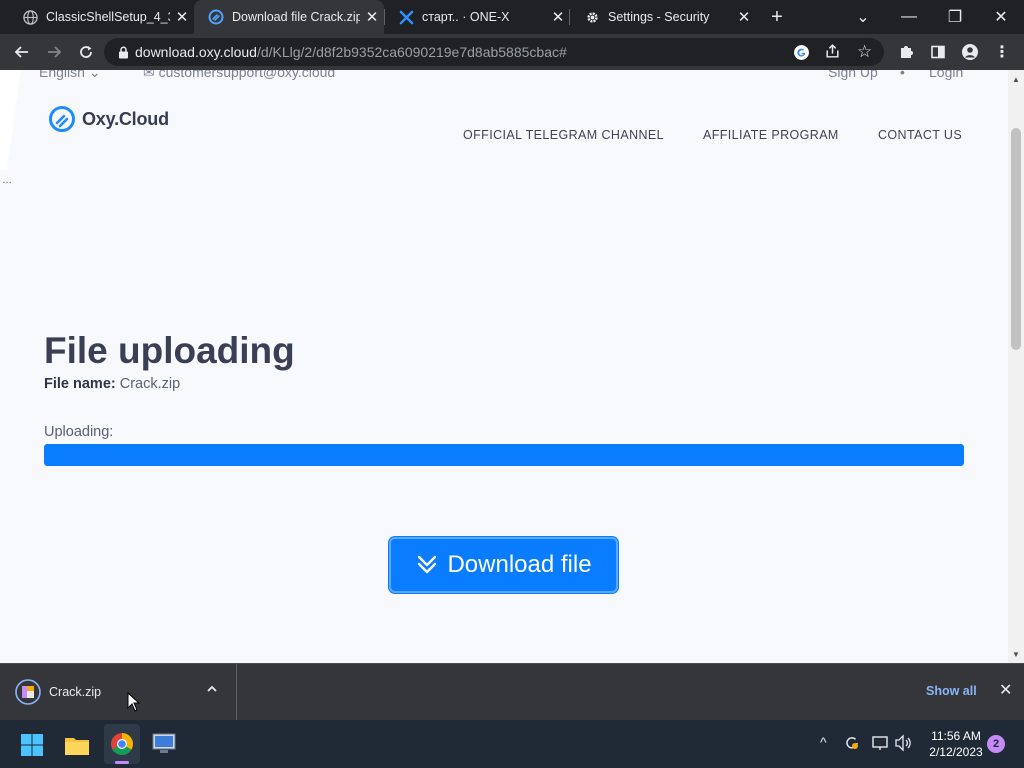  I want to click on gear-icon, so click(592, 17).